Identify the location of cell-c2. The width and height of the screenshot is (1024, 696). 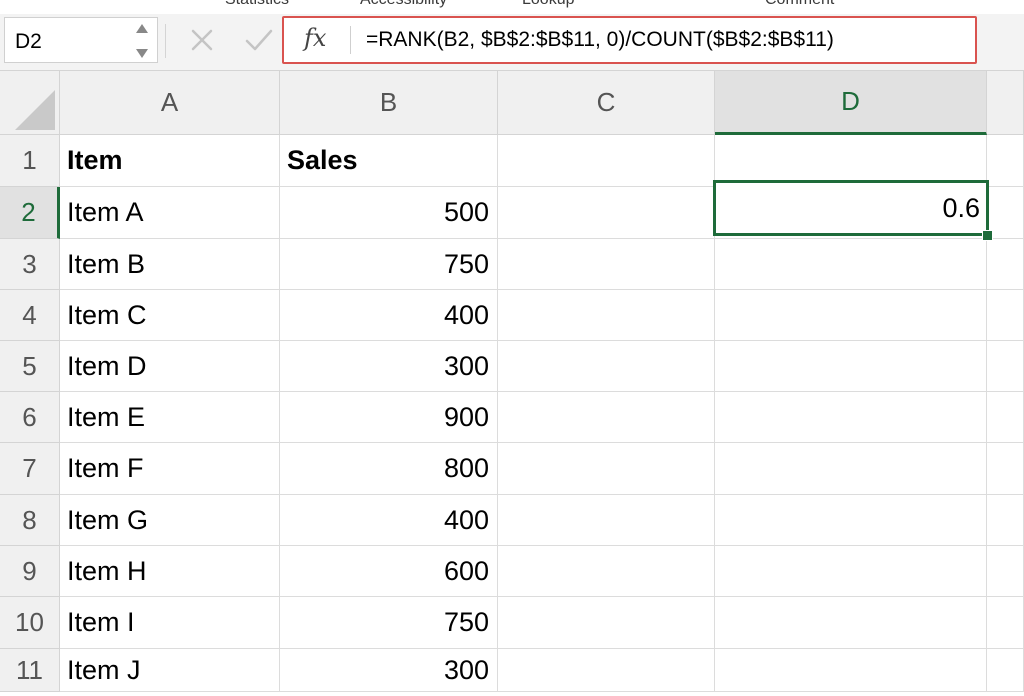
(606, 213).